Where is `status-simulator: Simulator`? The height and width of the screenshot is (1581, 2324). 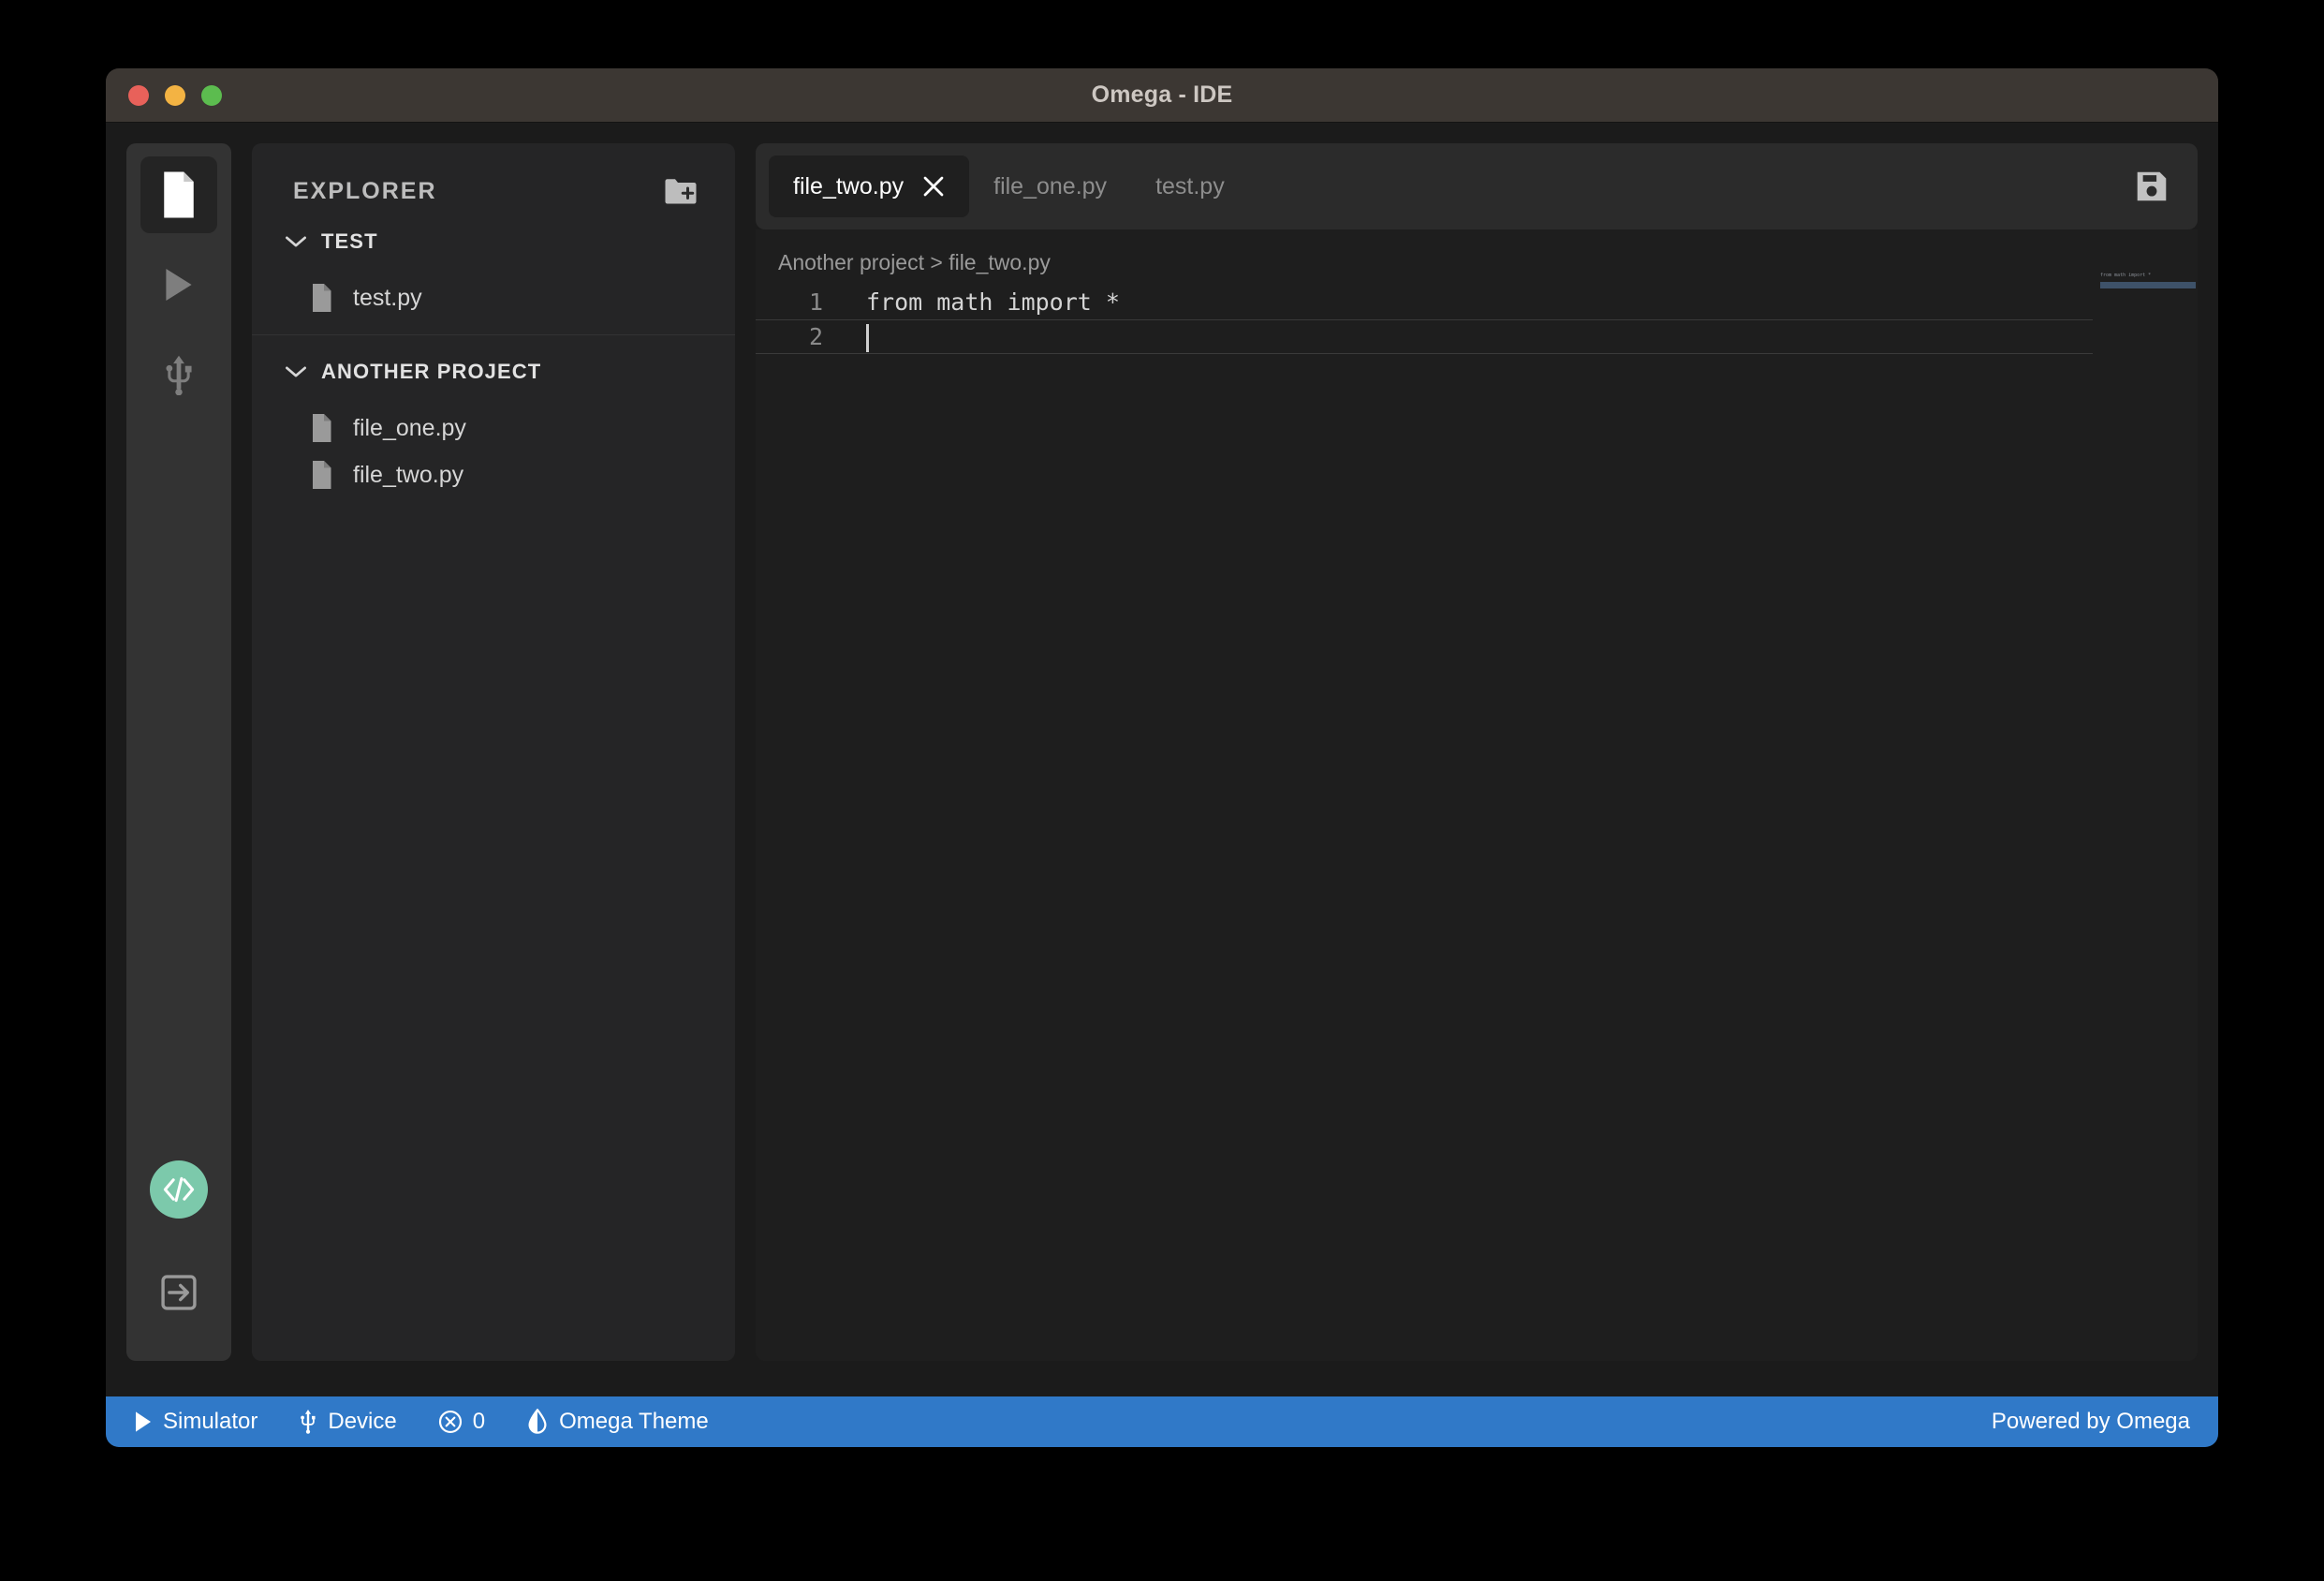 status-simulator: Simulator is located at coordinates (195, 1422).